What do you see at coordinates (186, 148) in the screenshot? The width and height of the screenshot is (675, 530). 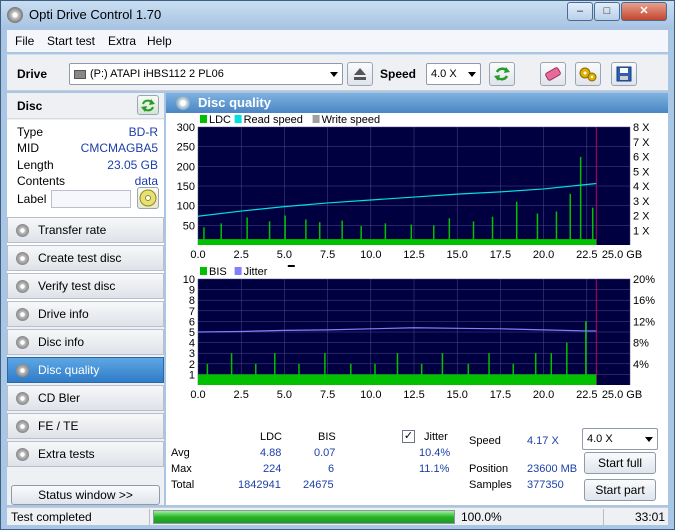 I see `y-tick-label: 250` at bounding box center [186, 148].